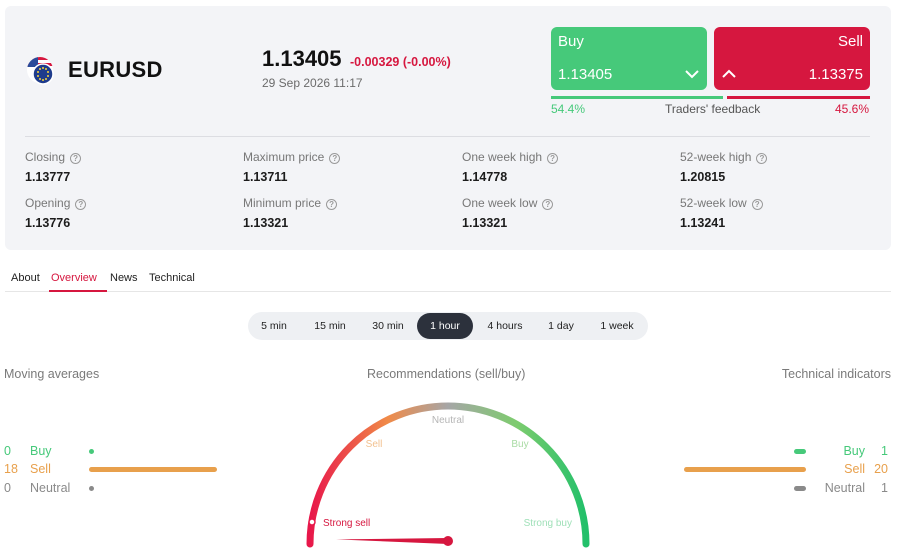 The width and height of the screenshot is (900, 549). What do you see at coordinates (703, 223) in the screenshot?
I see `stat-52-week-low-value: 1.13241` at bounding box center [703, 223].